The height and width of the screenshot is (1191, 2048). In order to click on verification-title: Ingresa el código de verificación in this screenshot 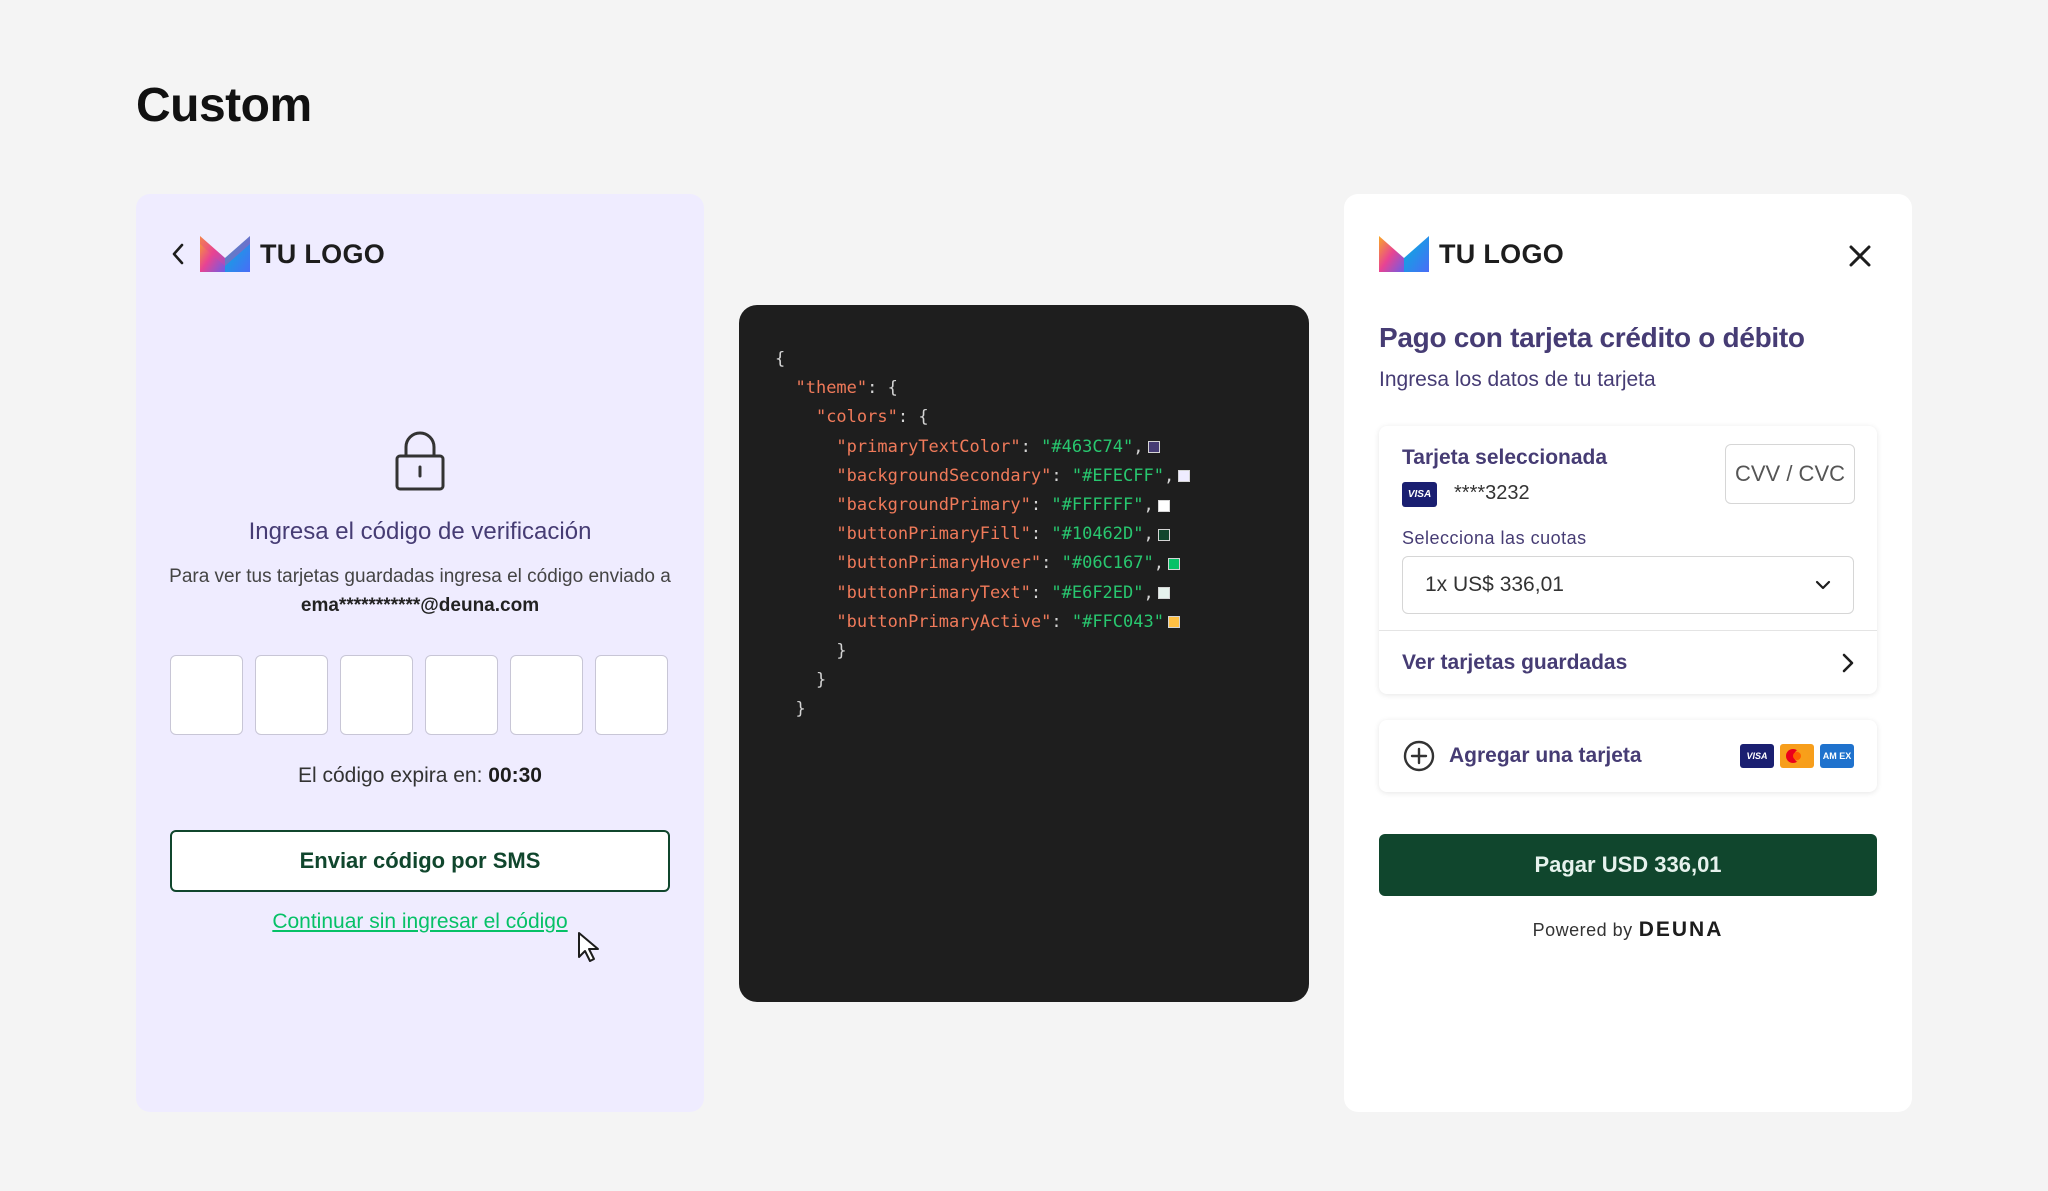, I will do `click(420, 531)`.